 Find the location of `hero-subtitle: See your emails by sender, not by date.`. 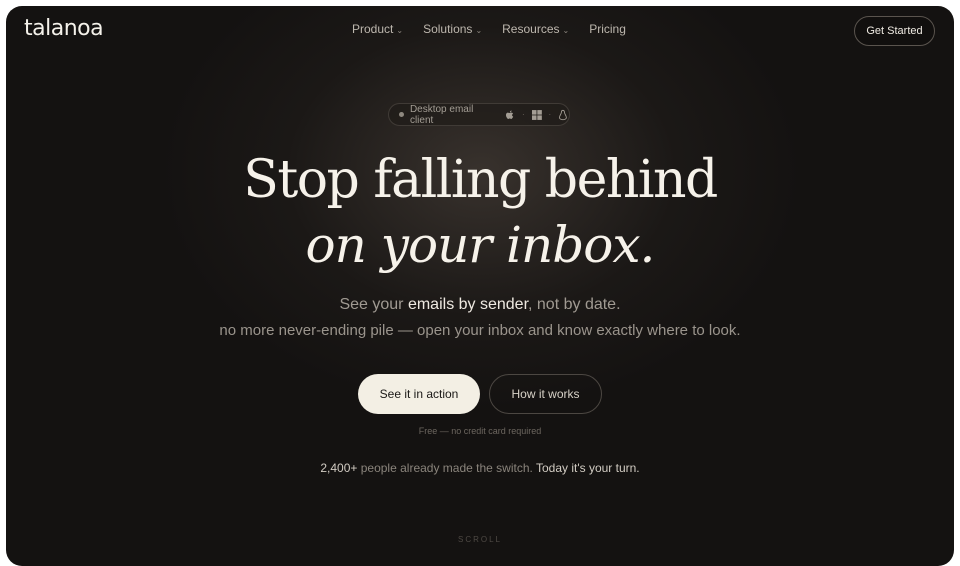

hero-subtitle: See your emails by sender, not by date. is located at coordinates (480, 305).